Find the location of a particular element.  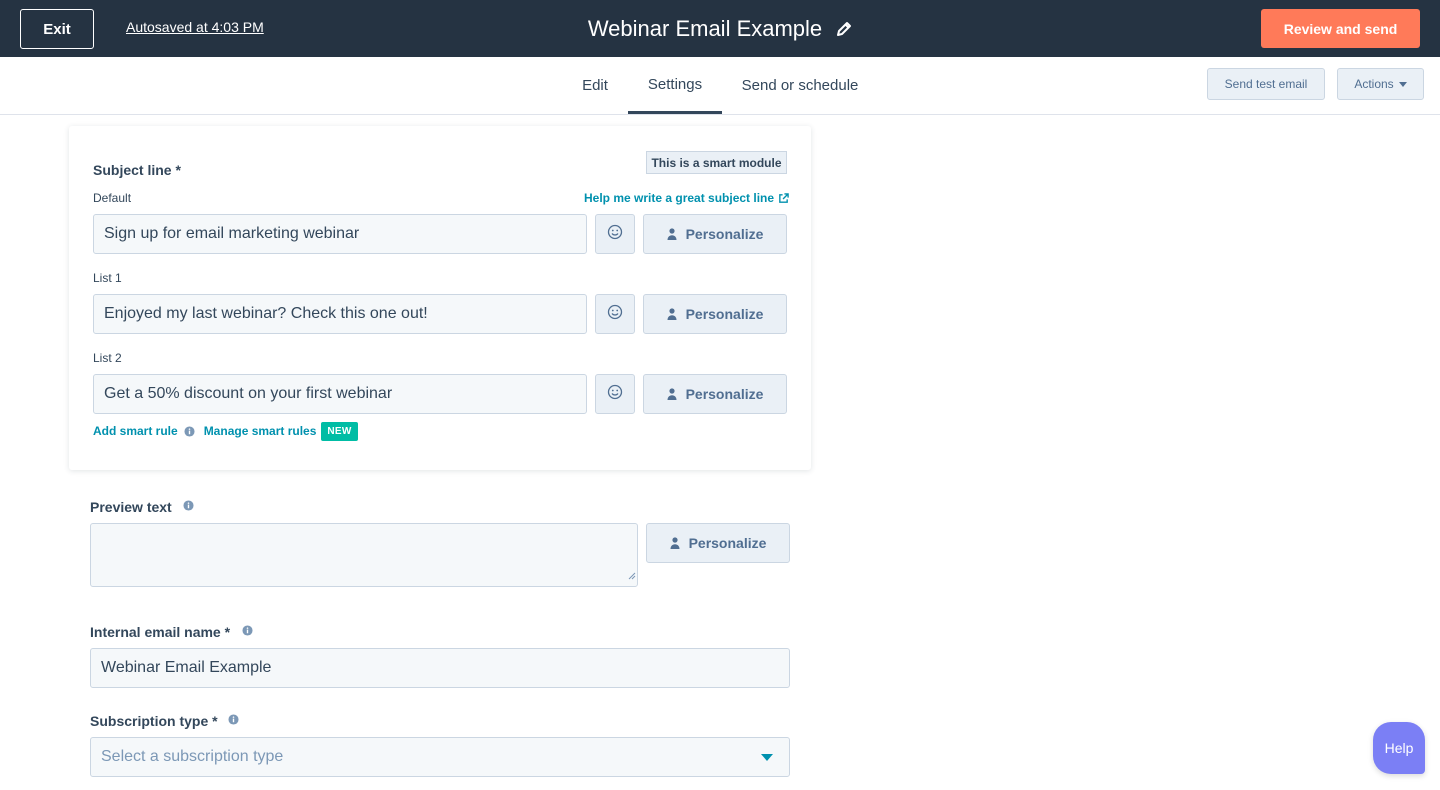

manage-smart-rules-link: Manage smart rules is located at coordinates (260, 431).